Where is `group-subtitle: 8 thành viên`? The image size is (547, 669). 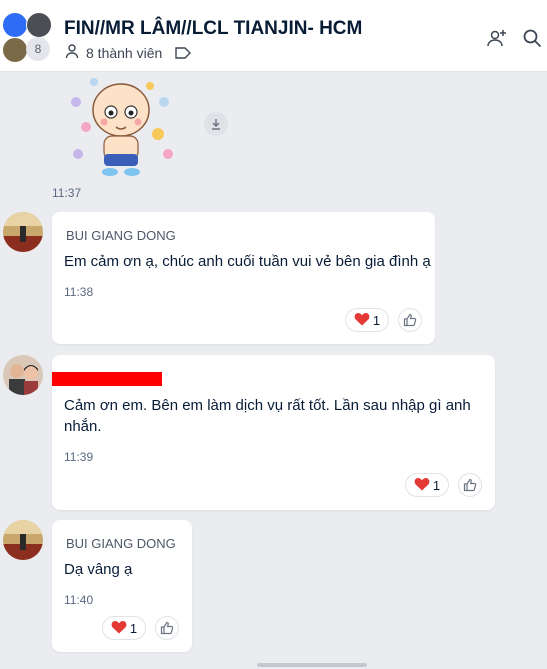 group-subtitle: 8 thành viên is located at coordinates (131, 52).